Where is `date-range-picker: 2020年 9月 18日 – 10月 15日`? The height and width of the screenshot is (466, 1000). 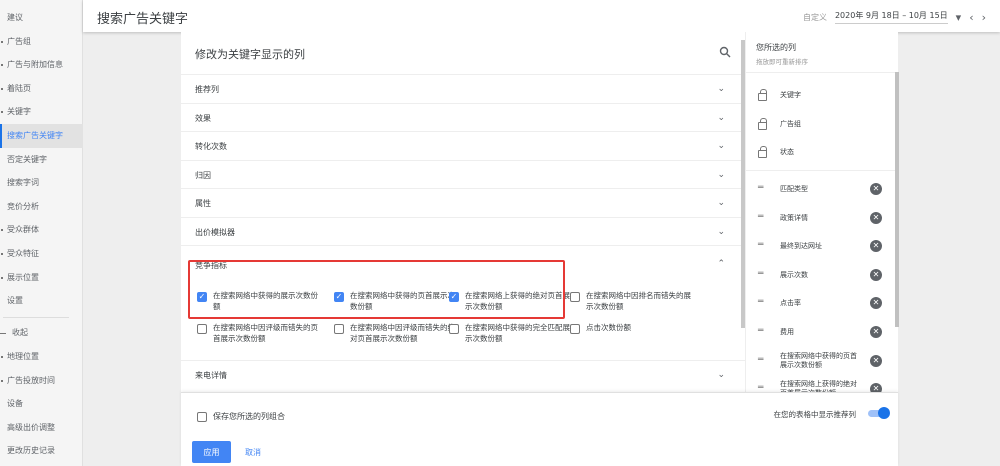
date-range-picker: 2020年 9月 18日 – 10月 15日 is located at coordinates (891, 17).